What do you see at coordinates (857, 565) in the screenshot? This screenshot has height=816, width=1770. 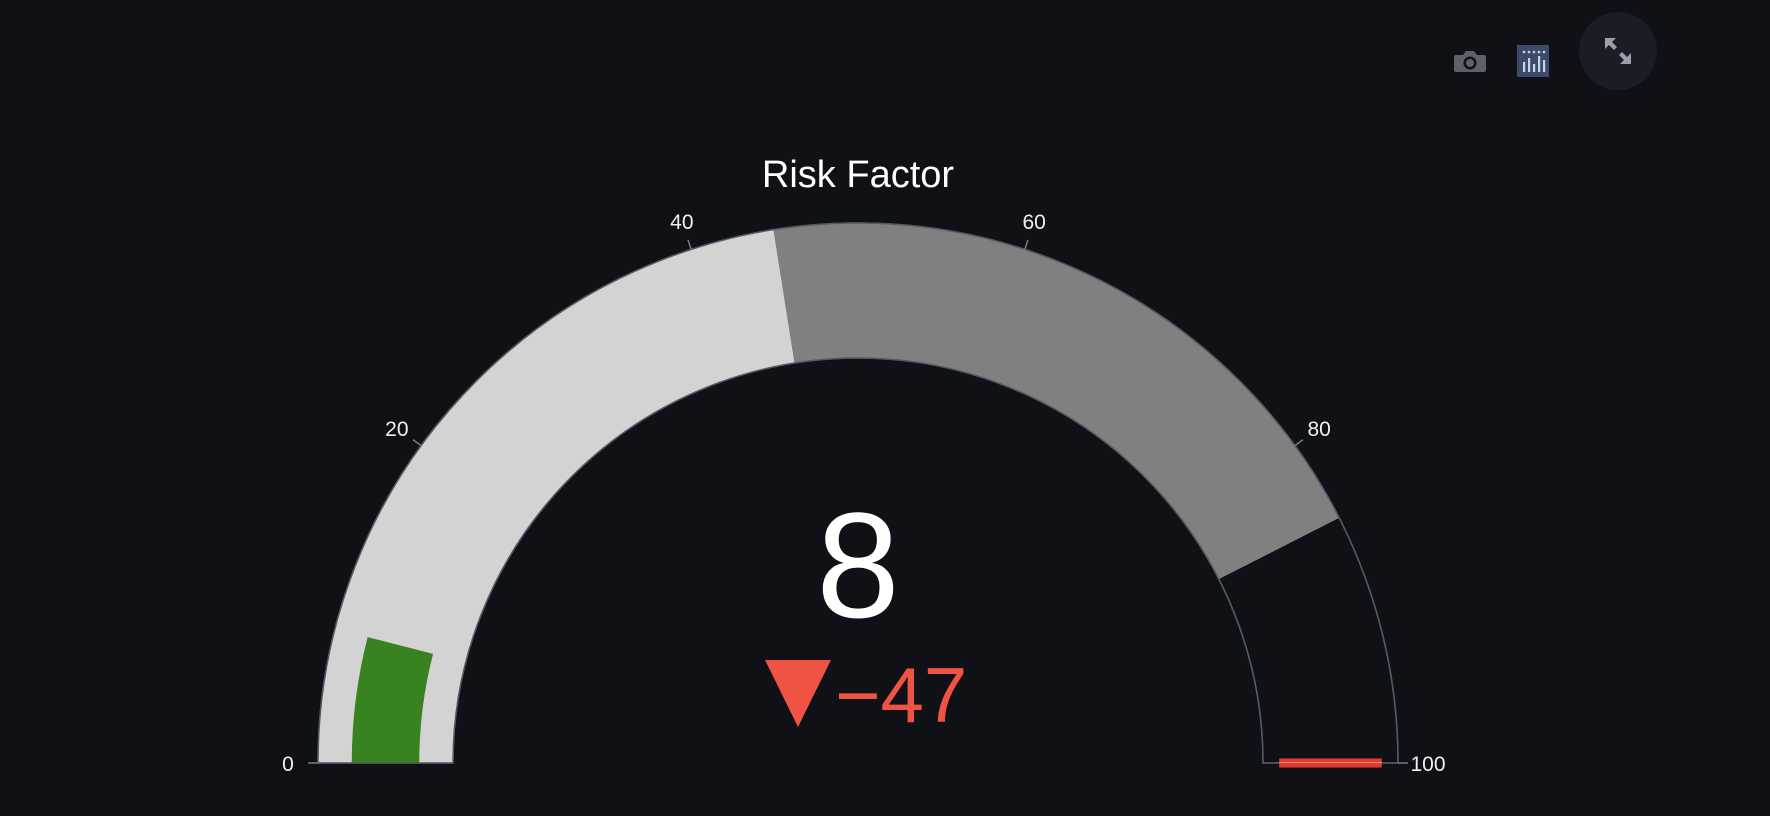 I see `gauge-value-number: 8` at bounding box center [857, 565].